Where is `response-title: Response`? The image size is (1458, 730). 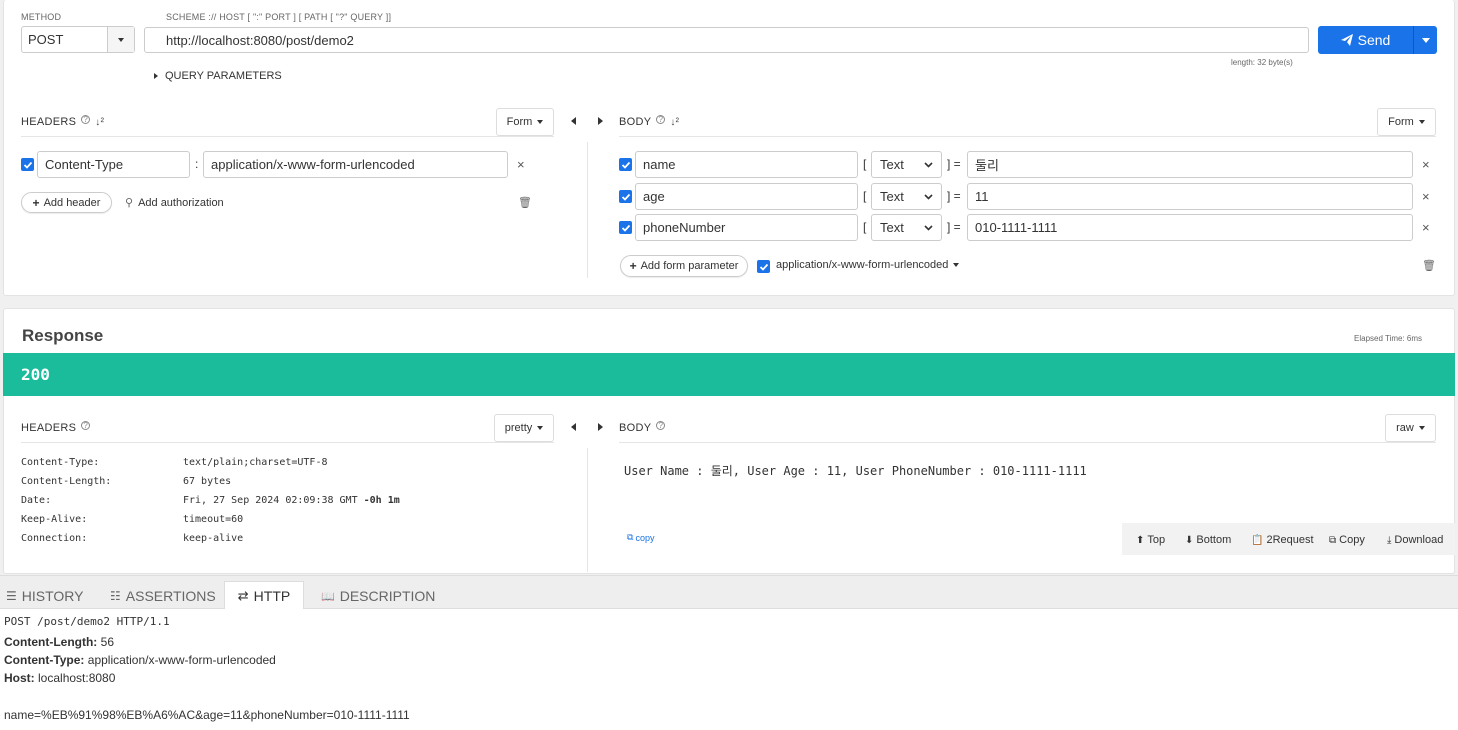 response-title: Response is located at coordinates (63, 335).